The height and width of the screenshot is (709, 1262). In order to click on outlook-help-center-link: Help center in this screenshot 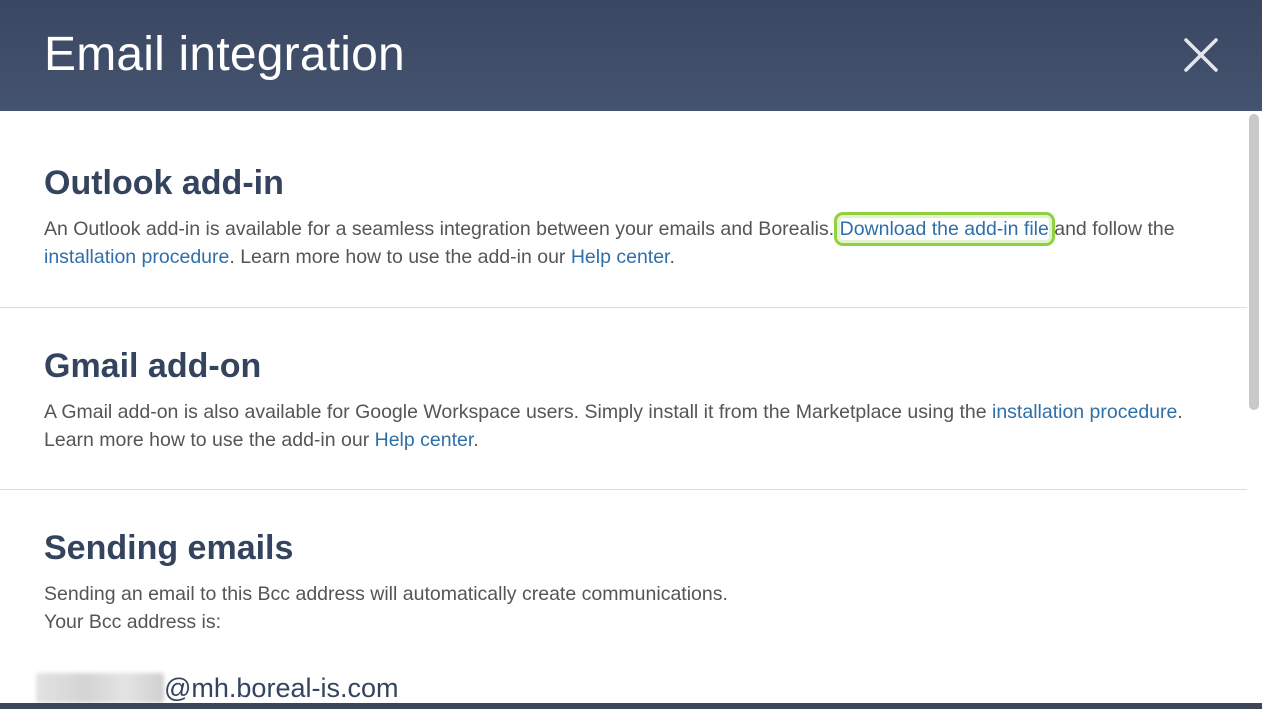, I will do `click(620, 257)`.